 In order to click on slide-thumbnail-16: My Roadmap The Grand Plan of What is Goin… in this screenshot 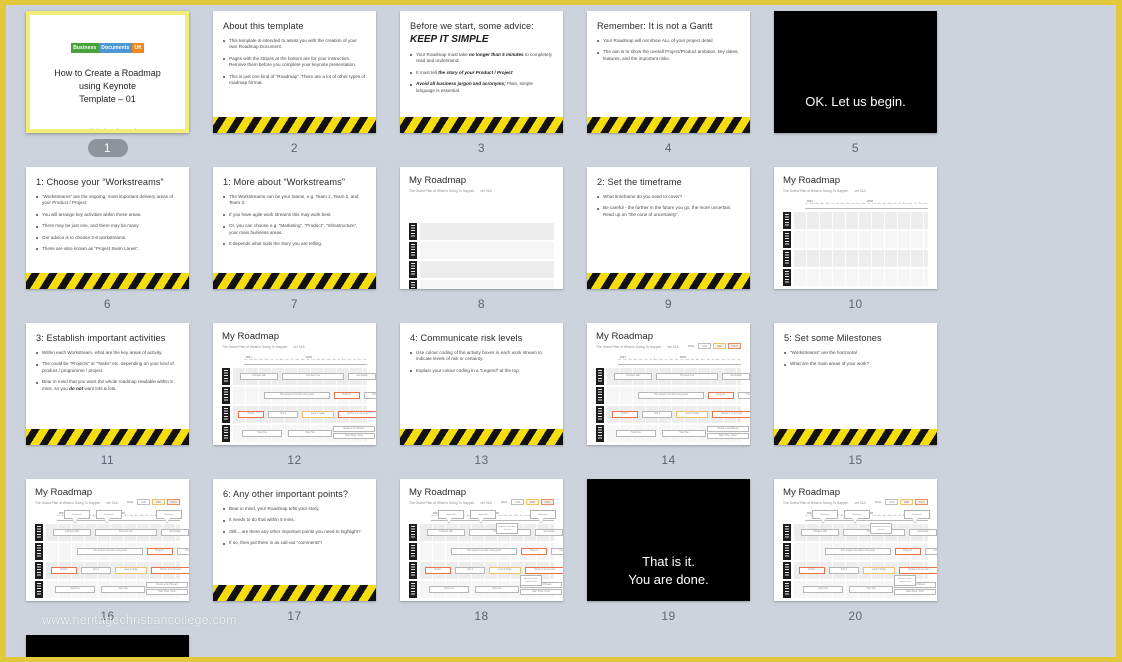, I will do `click(107, 540)`.